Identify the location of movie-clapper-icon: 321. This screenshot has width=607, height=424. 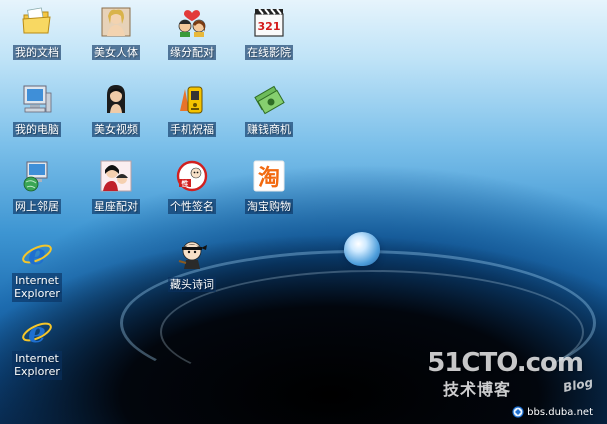
(269, 22).